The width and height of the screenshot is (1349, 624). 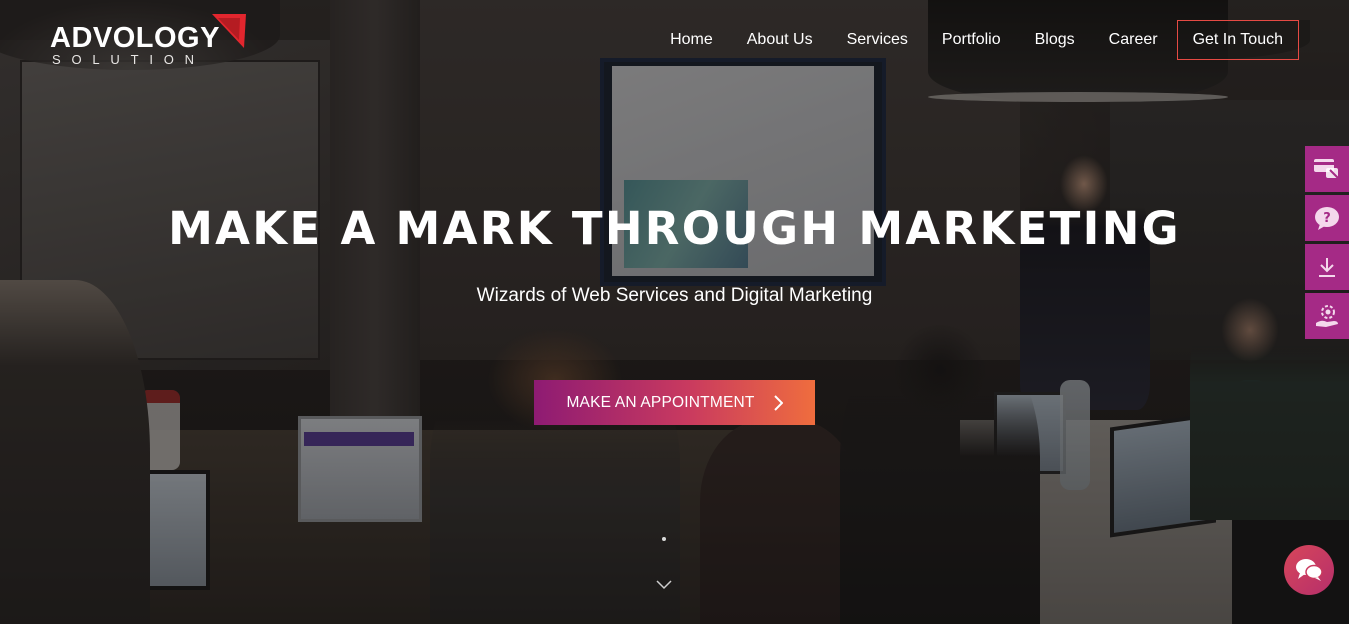 What do you see at coordinates (780, 40) in the screenshot?
I see `nav-item-about-us: About Us` at bounding box center [780, 40].